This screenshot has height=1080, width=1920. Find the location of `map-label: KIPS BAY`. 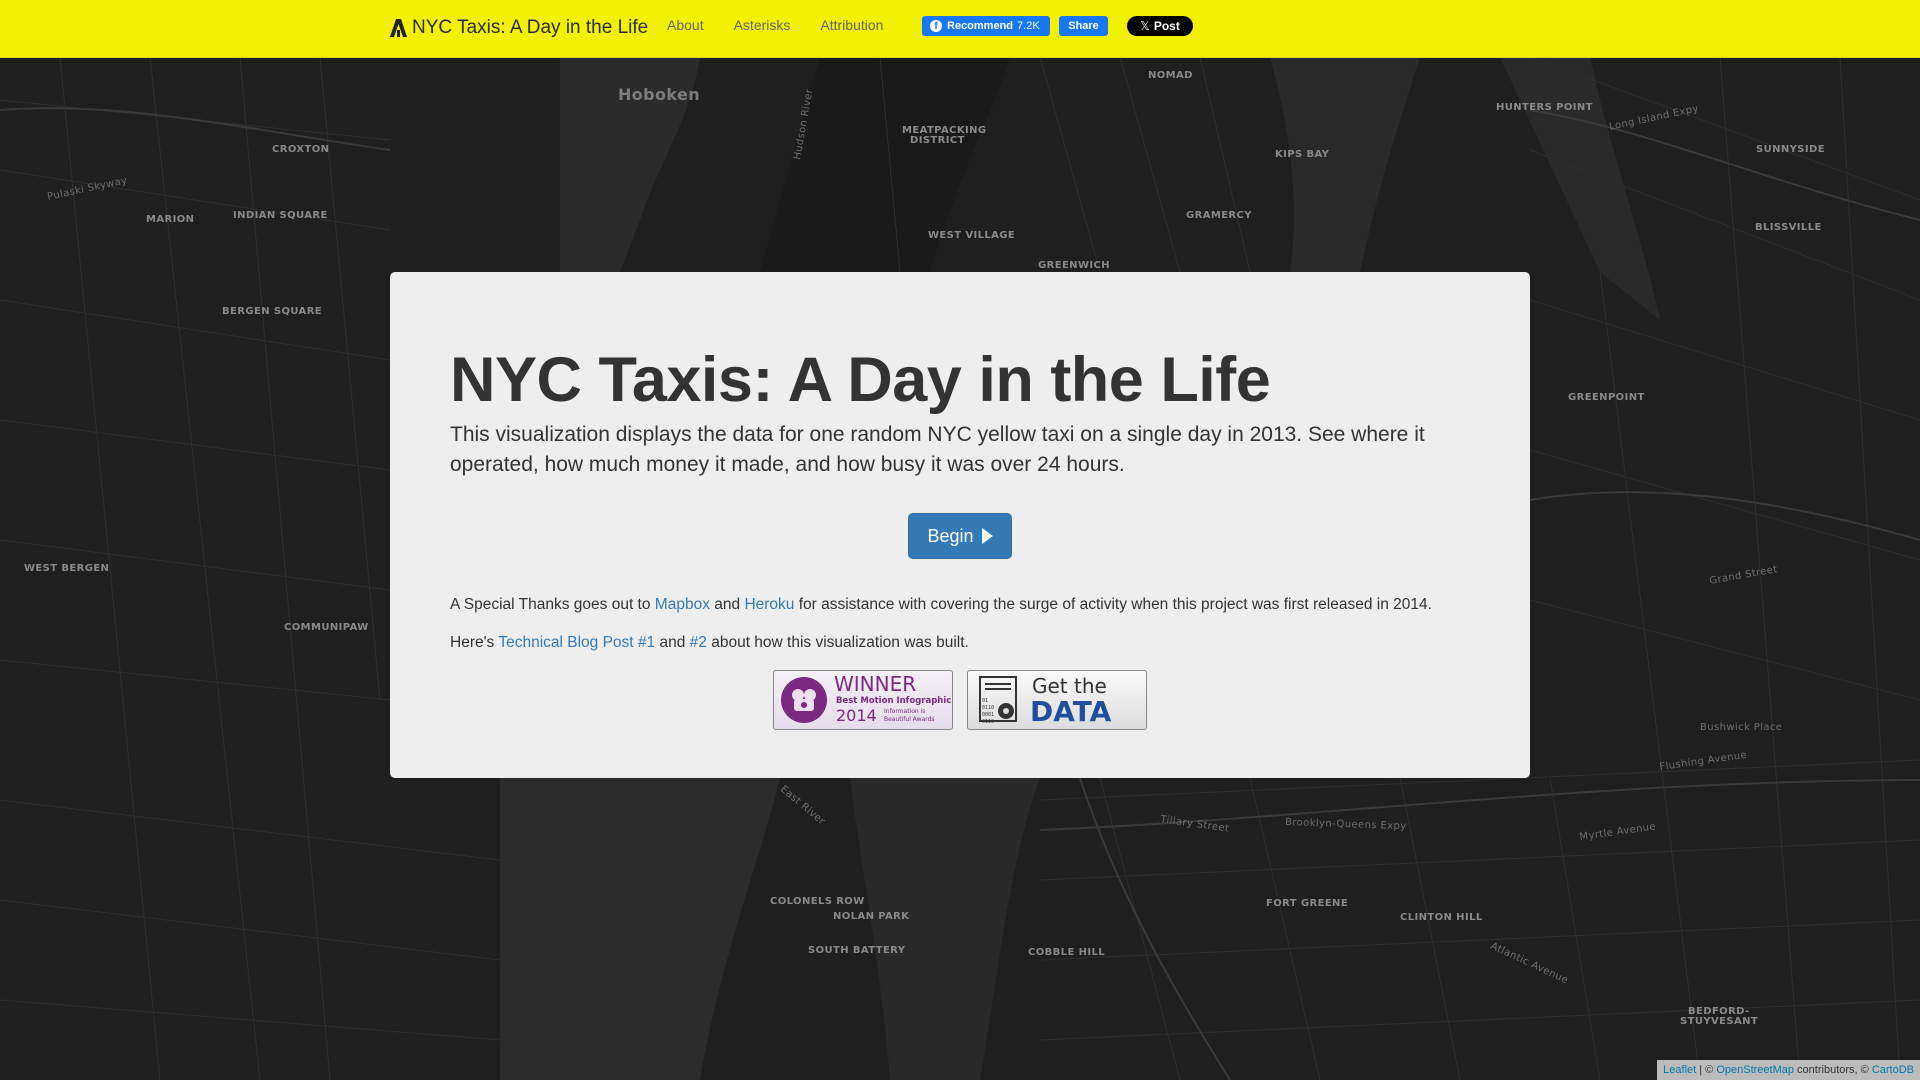

map-label: KIPS BAY is located at coordinates (1302, 154).